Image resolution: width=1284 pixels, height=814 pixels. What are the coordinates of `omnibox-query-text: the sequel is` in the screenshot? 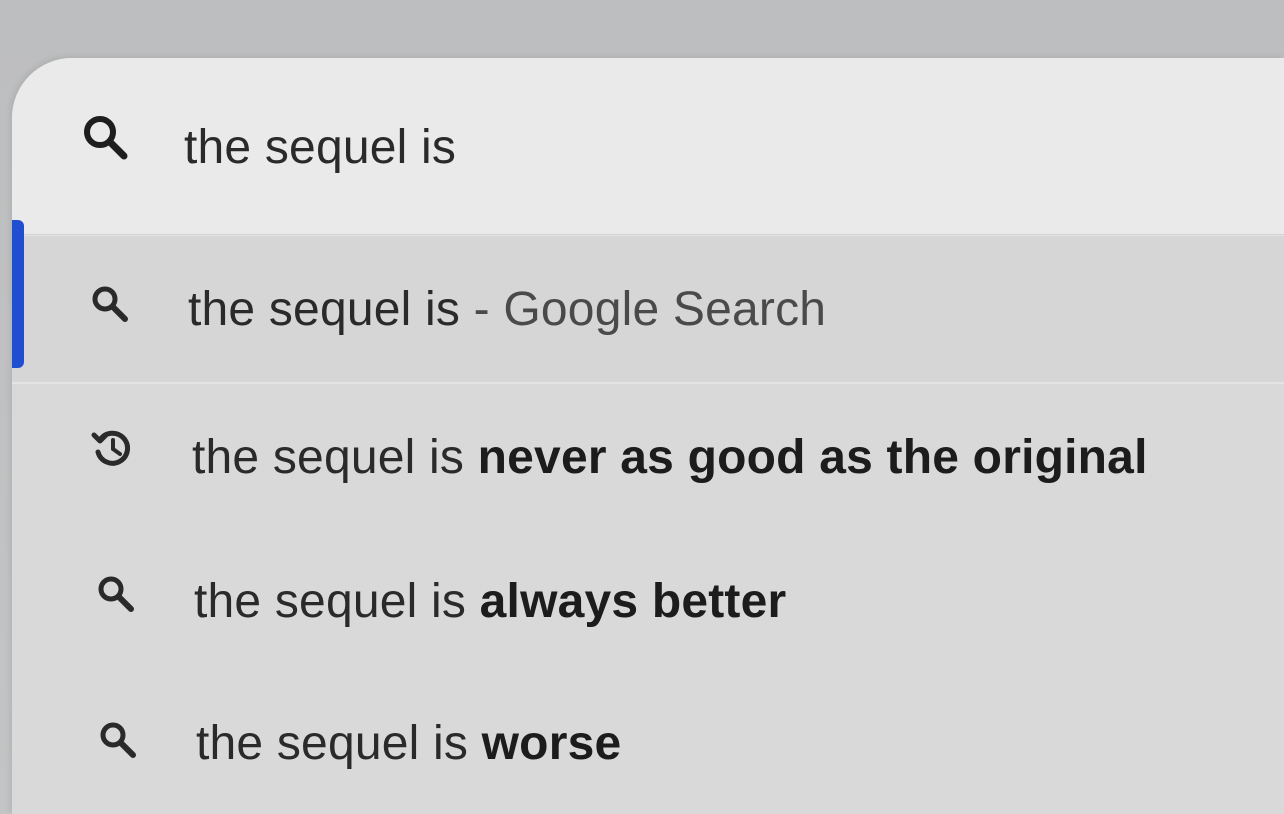 It's located at (320, 147).